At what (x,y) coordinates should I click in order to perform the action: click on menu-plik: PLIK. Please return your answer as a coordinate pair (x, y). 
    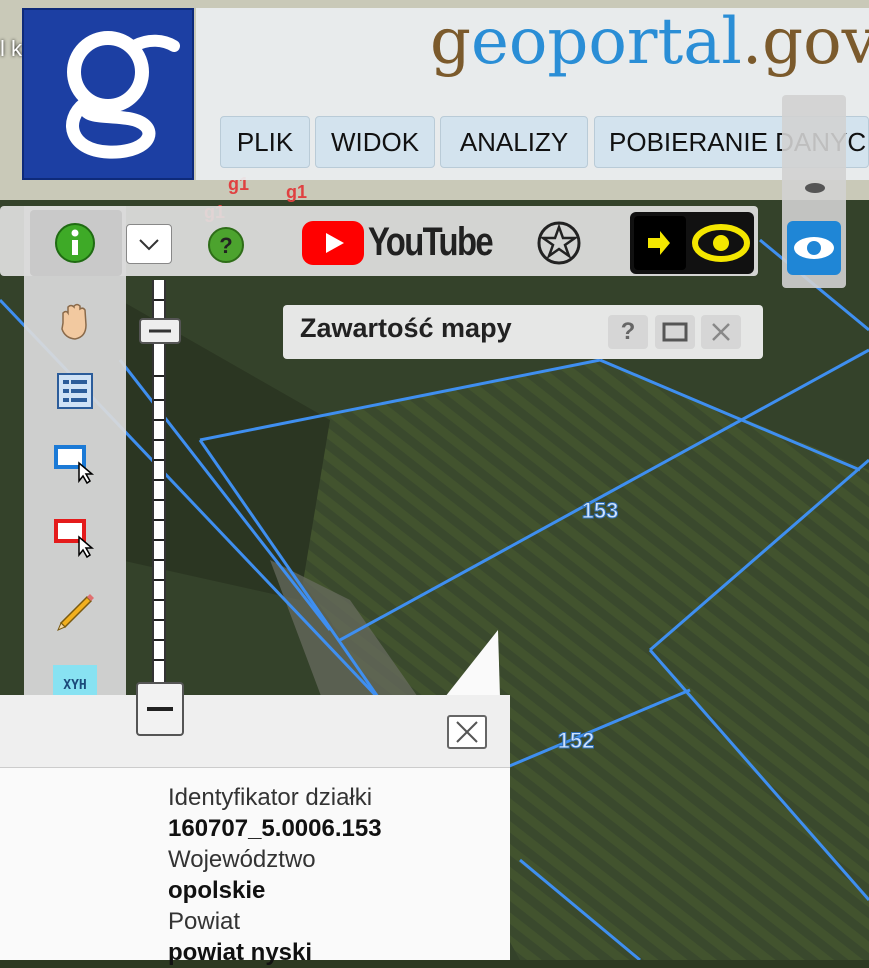
    Looking at the image, I should click on (265, 142).